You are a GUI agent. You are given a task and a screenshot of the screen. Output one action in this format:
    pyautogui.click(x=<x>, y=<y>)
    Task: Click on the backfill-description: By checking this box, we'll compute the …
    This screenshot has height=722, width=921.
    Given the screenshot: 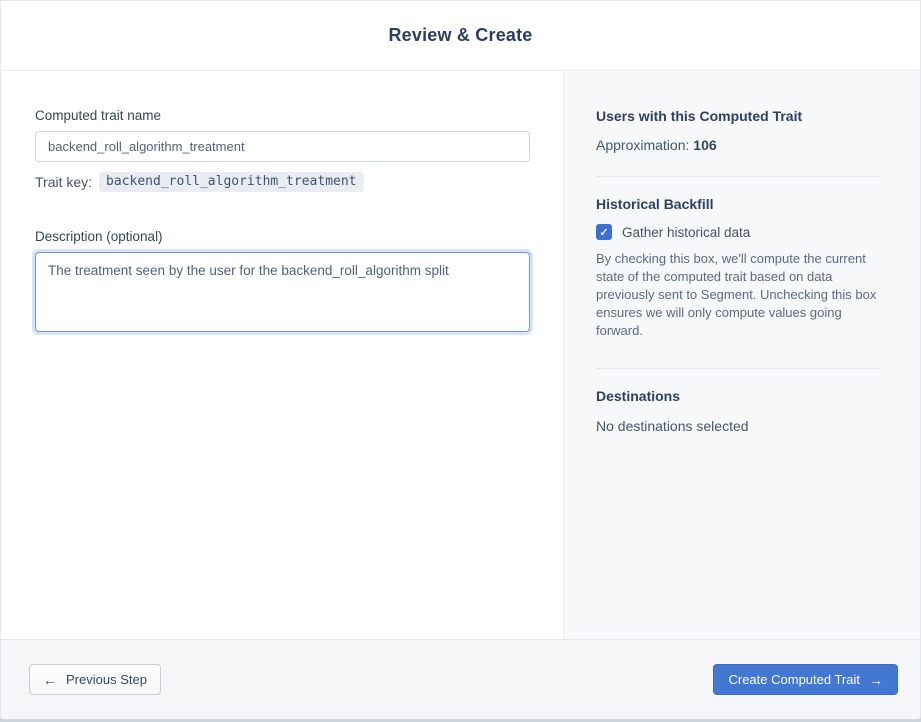 What is the action you would take?
    pyautogui.click(x=736, y=294)
    